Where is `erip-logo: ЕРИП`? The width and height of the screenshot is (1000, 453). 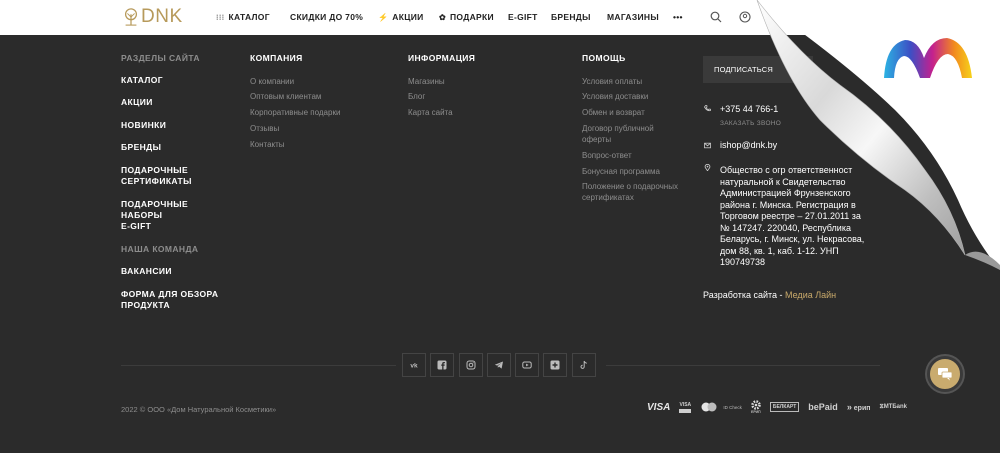 erip-logo: ЕРИП is located at coordinates (756, 407).